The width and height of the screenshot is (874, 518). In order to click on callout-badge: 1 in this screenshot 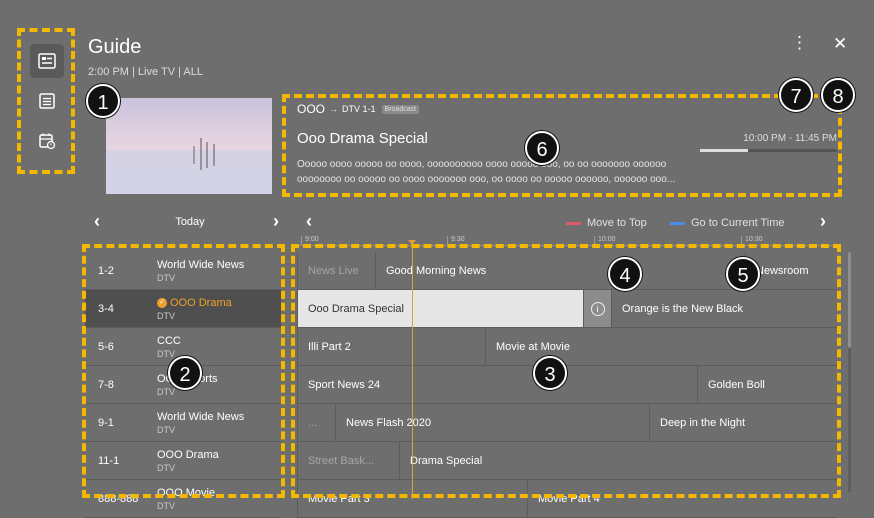, I will do `click(103, 101)`.